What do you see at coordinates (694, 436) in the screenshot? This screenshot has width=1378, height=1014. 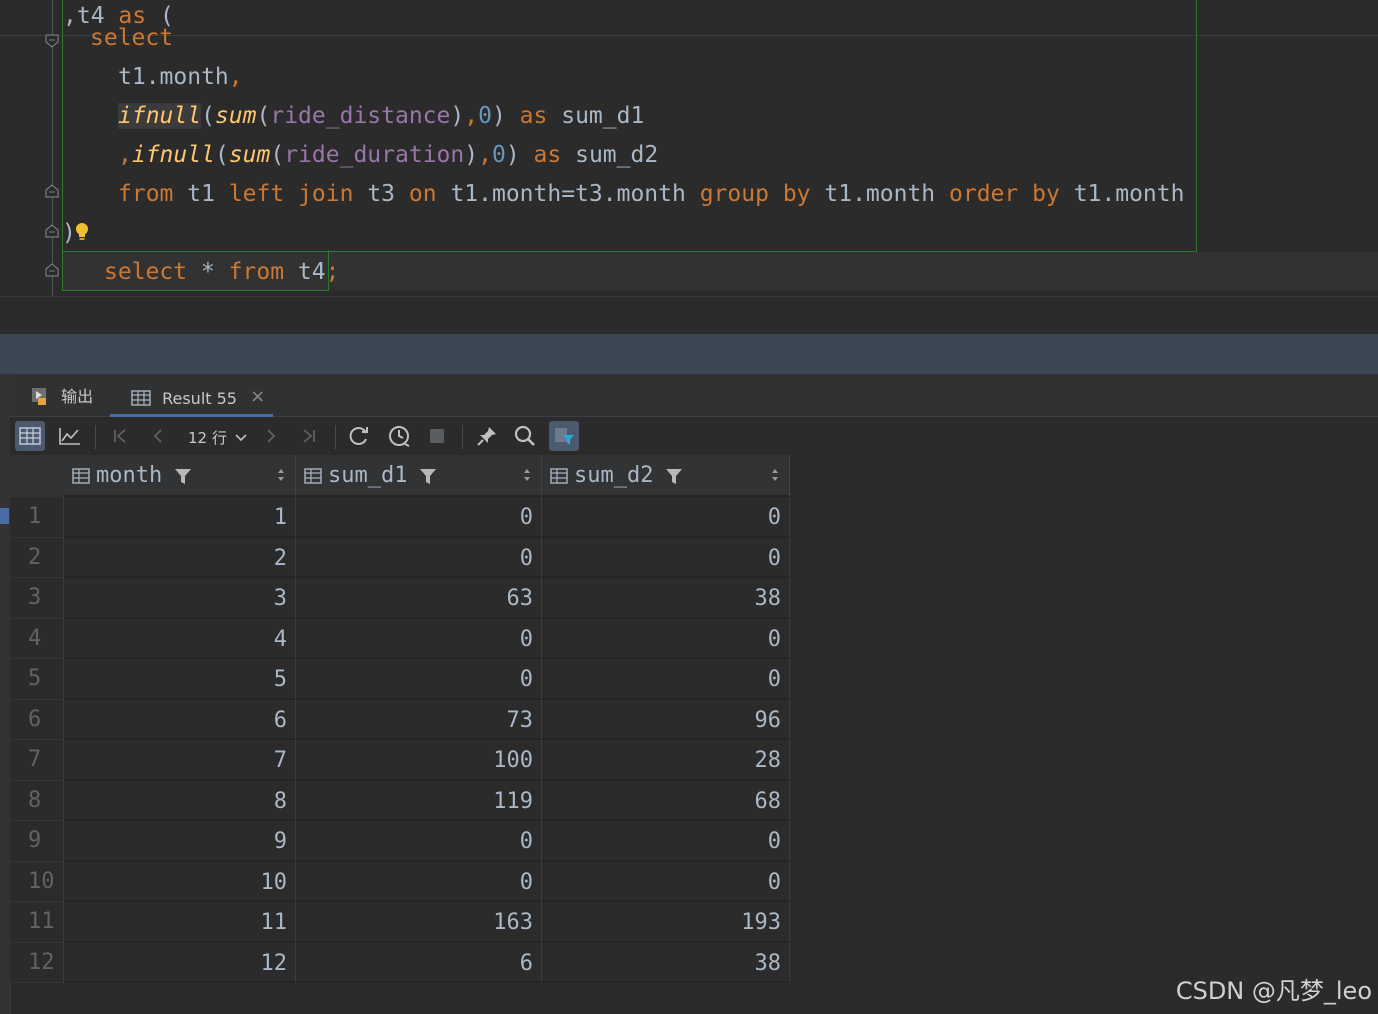 I see `results-toolbar: 12 行` at bounding box center [694, 436].